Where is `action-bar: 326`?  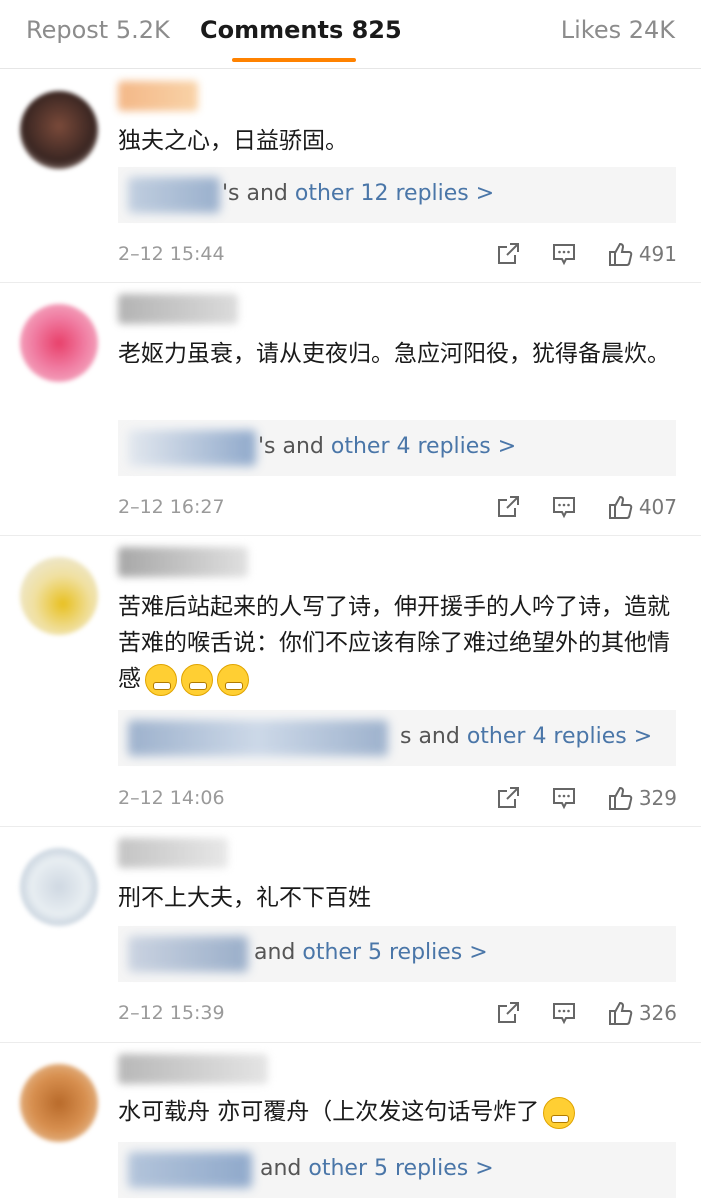 action-bar: 326 is located at coordinates (571, 1013).